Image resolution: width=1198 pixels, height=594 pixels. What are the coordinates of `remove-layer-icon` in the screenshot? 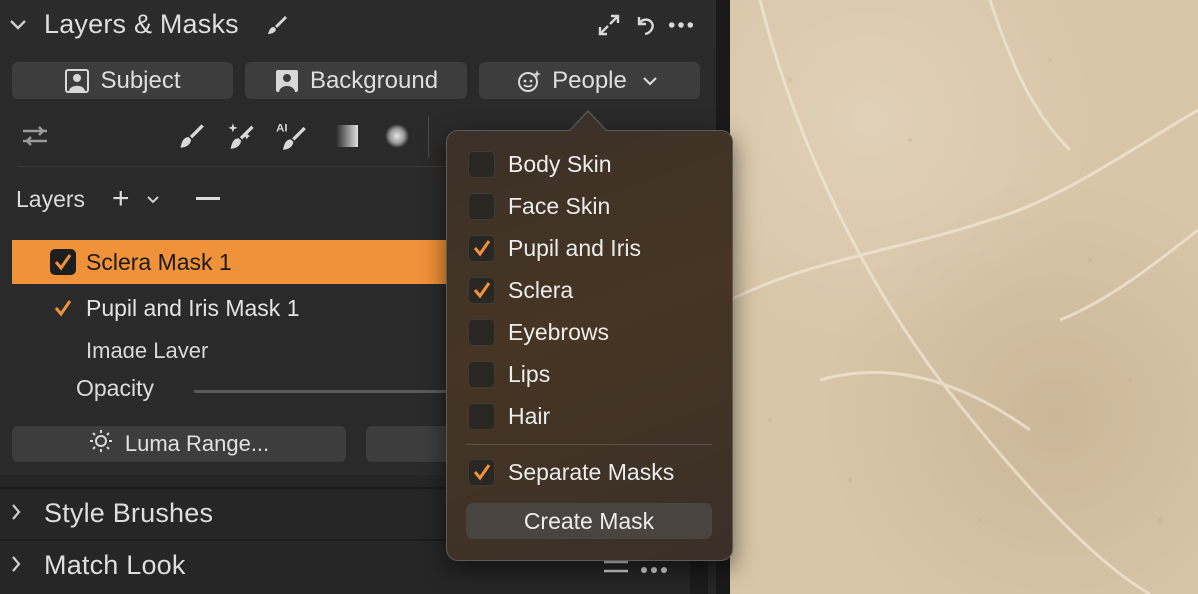 It's located at (208, 198).